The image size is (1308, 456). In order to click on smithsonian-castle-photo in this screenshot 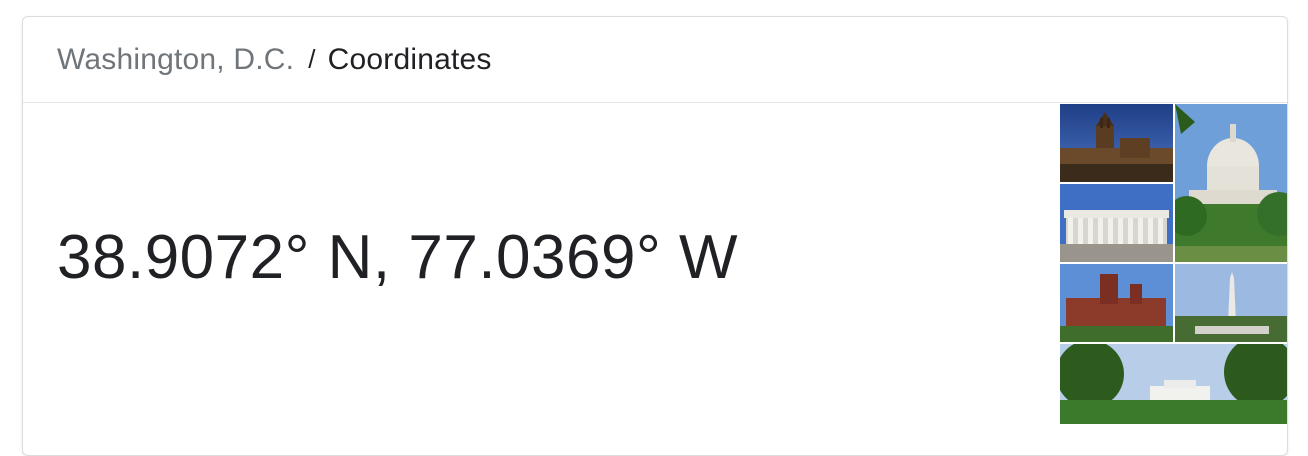, I will do `click(1116, 303)`.